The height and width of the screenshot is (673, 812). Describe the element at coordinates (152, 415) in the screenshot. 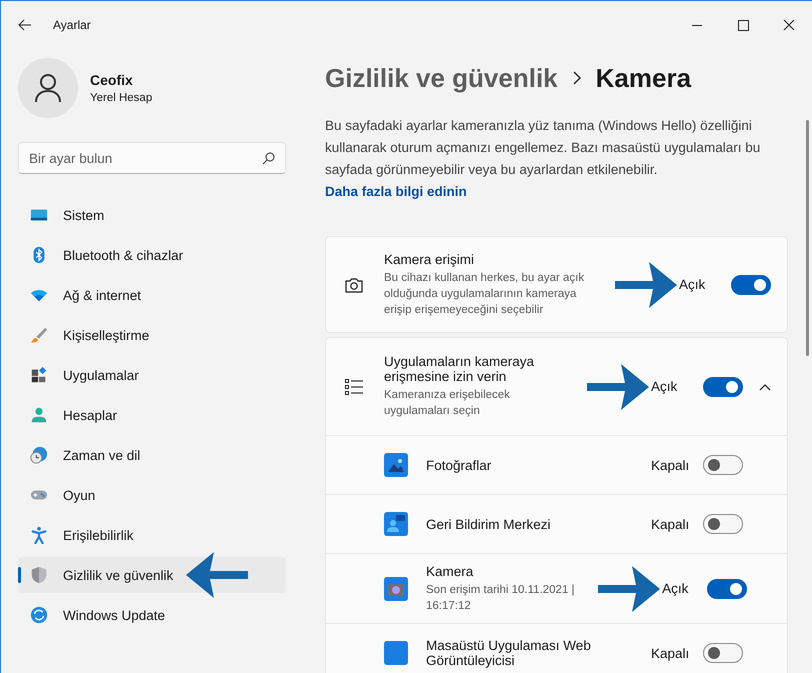

I see `sidebar-item: Hesaplar` at that location.